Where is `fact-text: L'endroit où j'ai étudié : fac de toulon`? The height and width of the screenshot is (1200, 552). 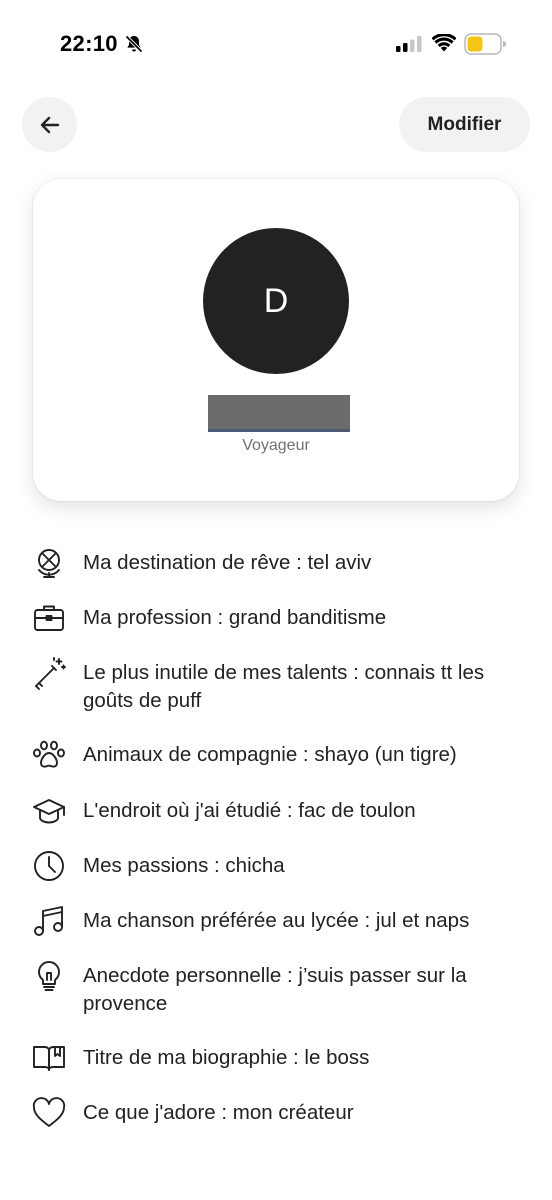 fact-text: L'endroit où j'ai étudié : fac de toulon is located at coordinates (249, 810).